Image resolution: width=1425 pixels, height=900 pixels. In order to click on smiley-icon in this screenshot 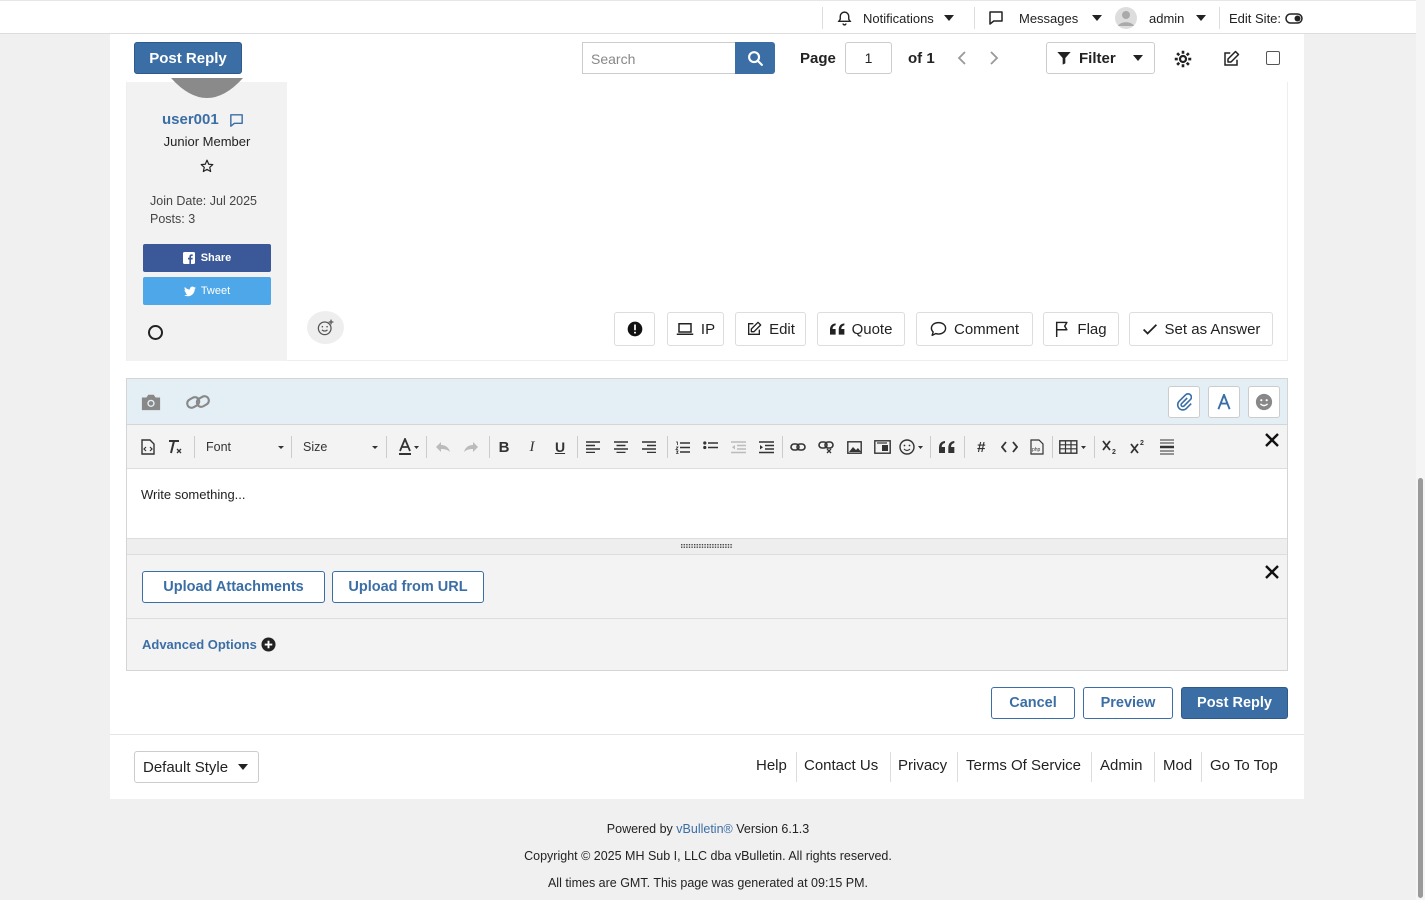, I will do `click(1264, 402)`.